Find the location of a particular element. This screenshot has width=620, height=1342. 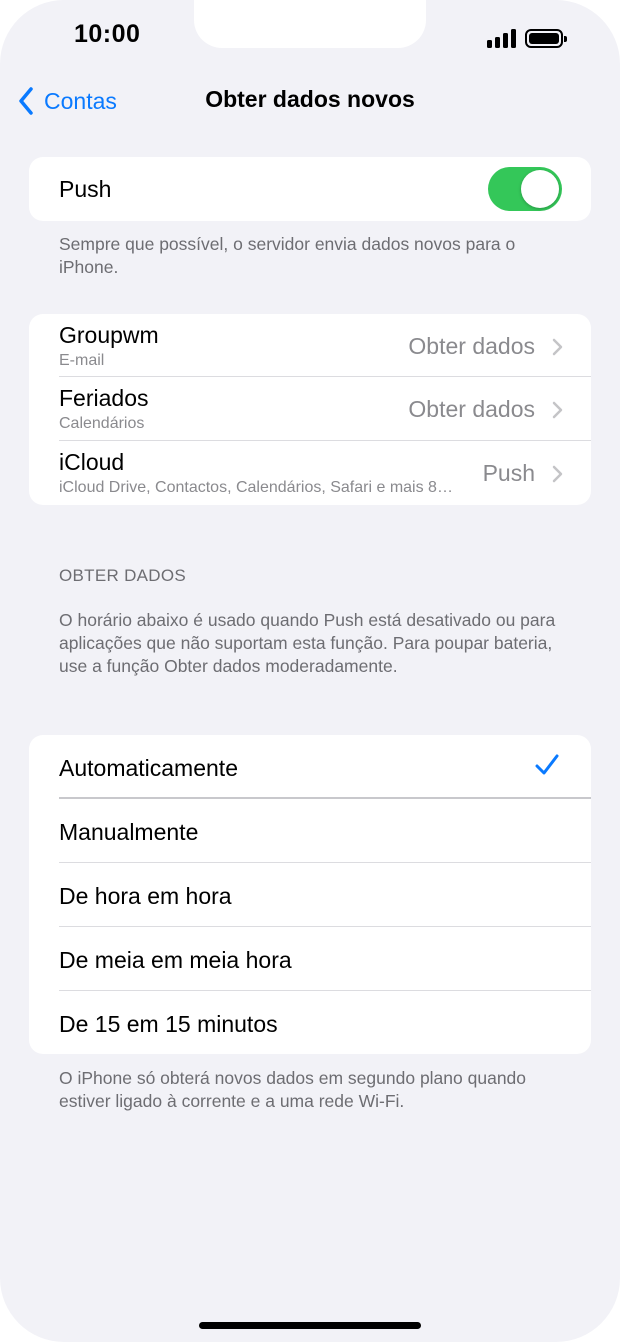

account-row-groupwm: Groupwm E-mail Obter dados is located at coordinates (310, 345).